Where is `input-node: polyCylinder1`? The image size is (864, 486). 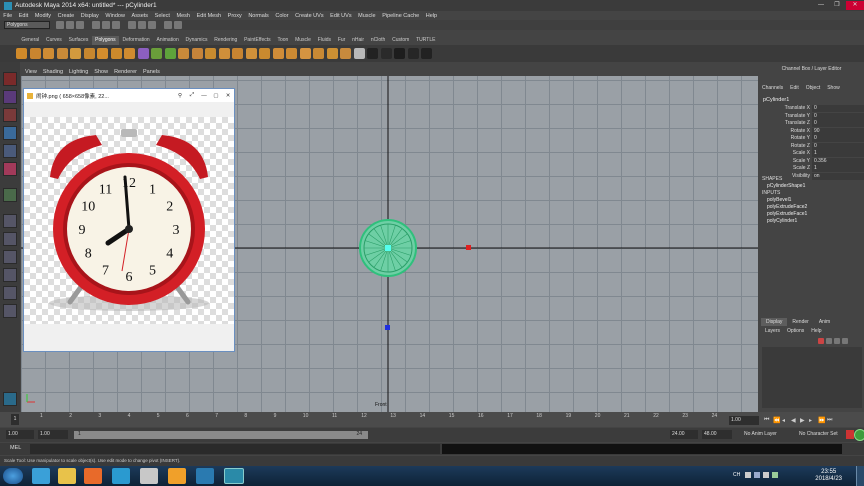 input-node: polyCylinder1 is located at coordinates (782, 221).